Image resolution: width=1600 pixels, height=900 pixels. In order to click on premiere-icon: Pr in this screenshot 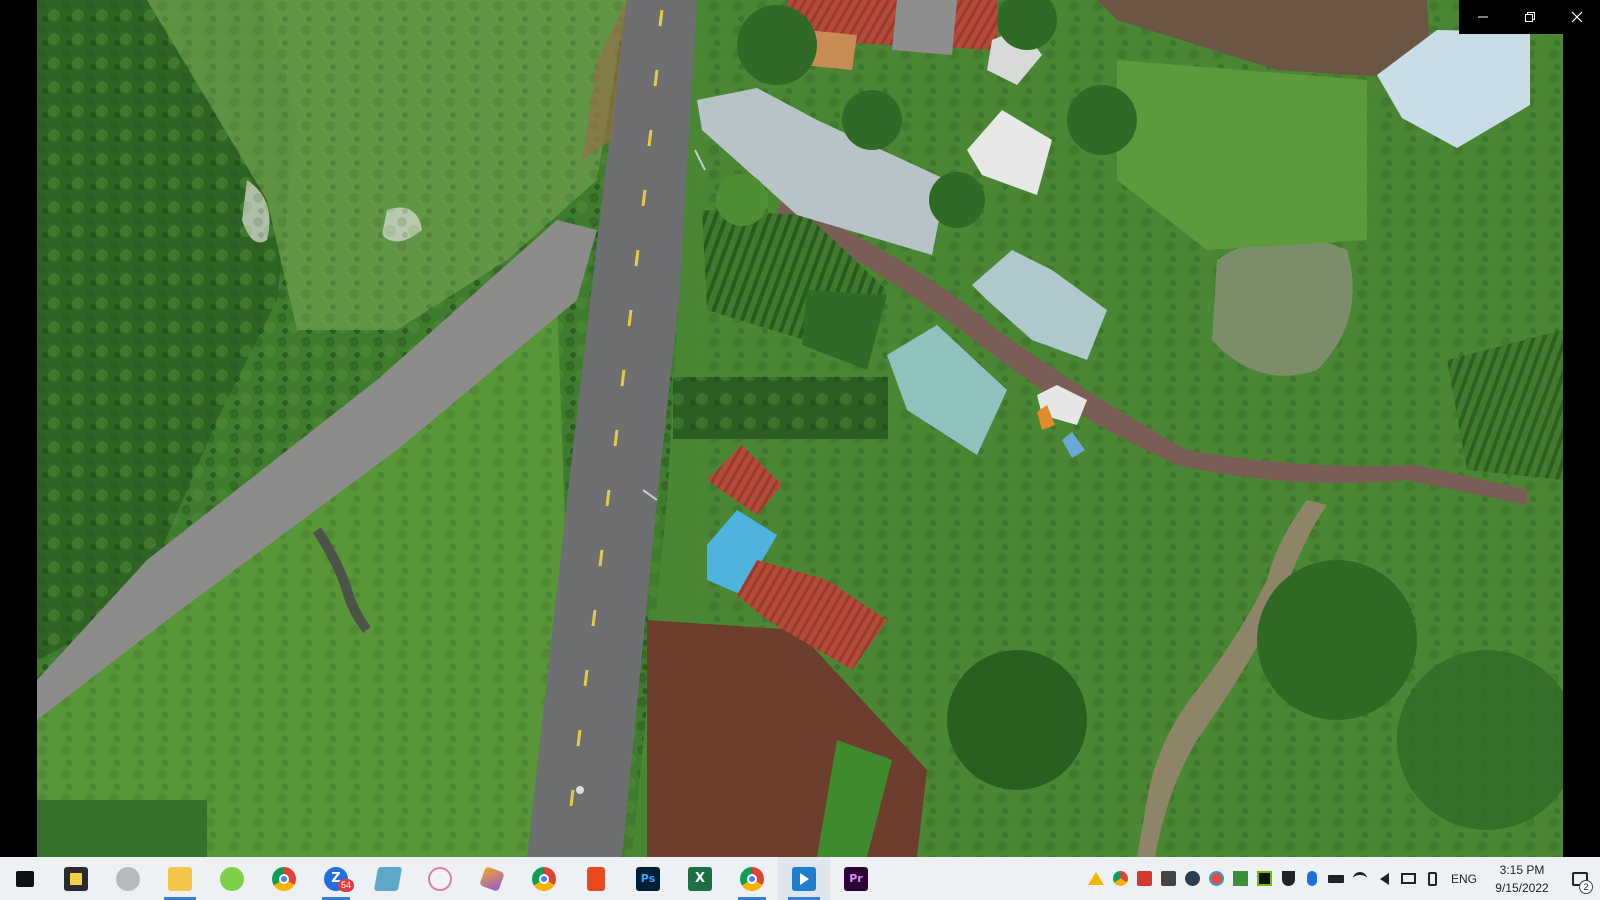, I will do `click(856, 878)`.